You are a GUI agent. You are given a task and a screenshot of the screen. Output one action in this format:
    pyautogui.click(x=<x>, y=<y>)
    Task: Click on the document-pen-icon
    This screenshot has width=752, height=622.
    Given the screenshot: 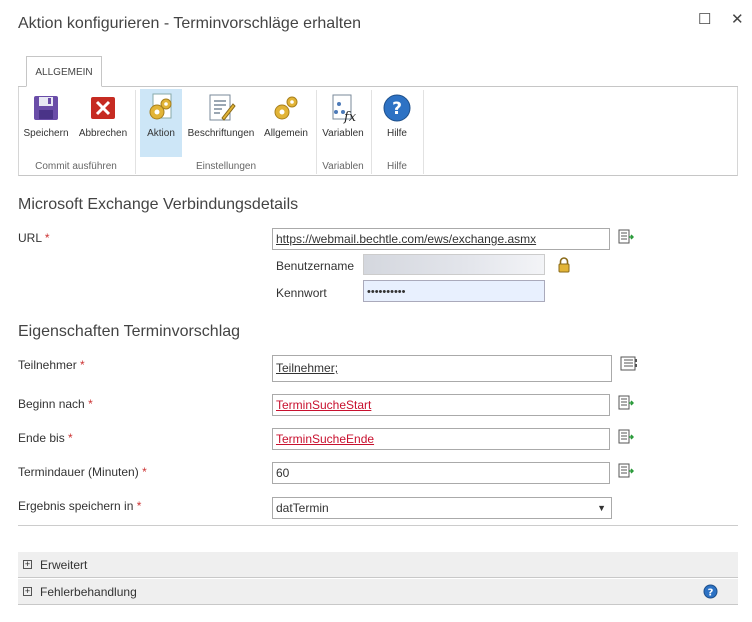 What is the action you would take?
    pyautogui.click(x=221, y=108)
    